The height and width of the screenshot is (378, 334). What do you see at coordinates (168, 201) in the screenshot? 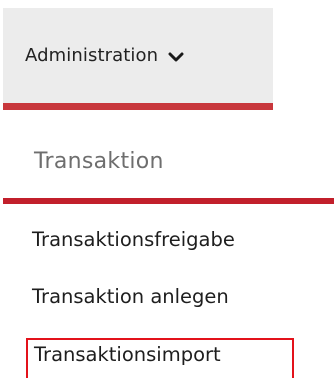
I see `section-divider` at bounding box center [168, 201].